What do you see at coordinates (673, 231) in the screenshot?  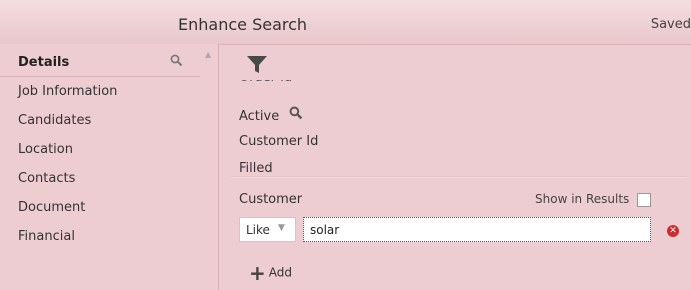 I see `remove-criterion-icon: ✕` at bounding box center [673, 231].